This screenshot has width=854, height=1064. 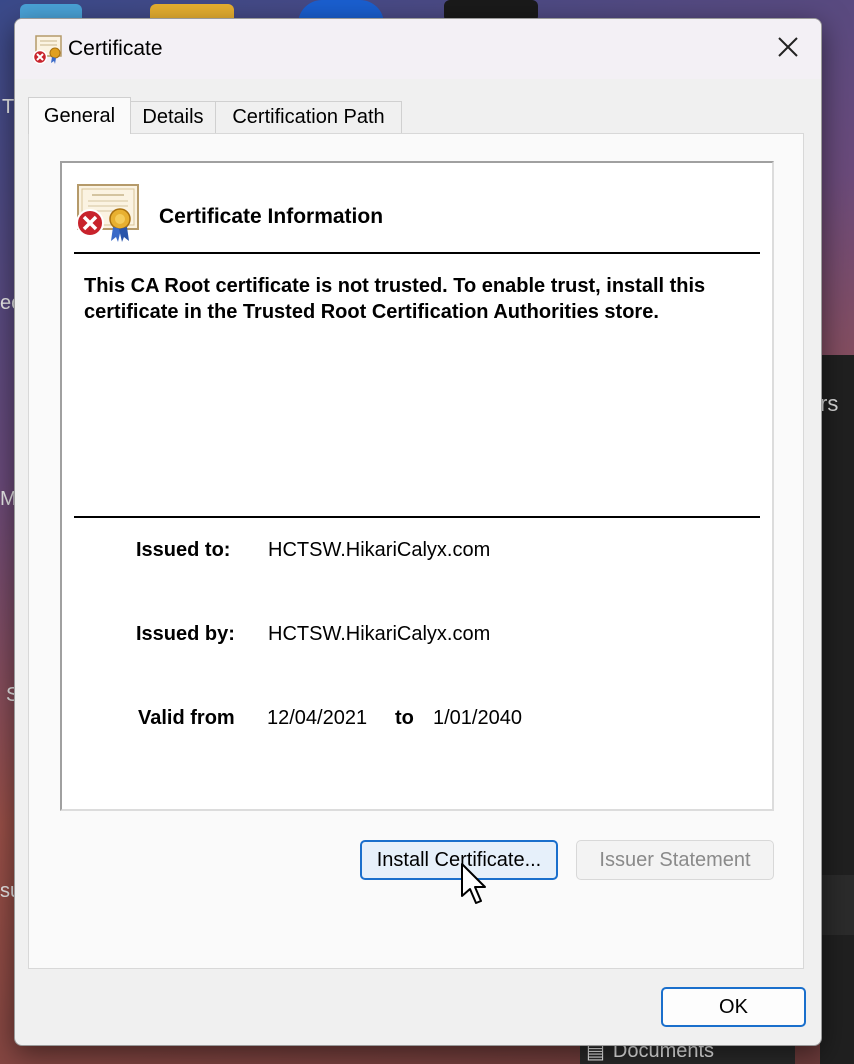 I want to click on tab-details: Details, so click(x=173, y=117).